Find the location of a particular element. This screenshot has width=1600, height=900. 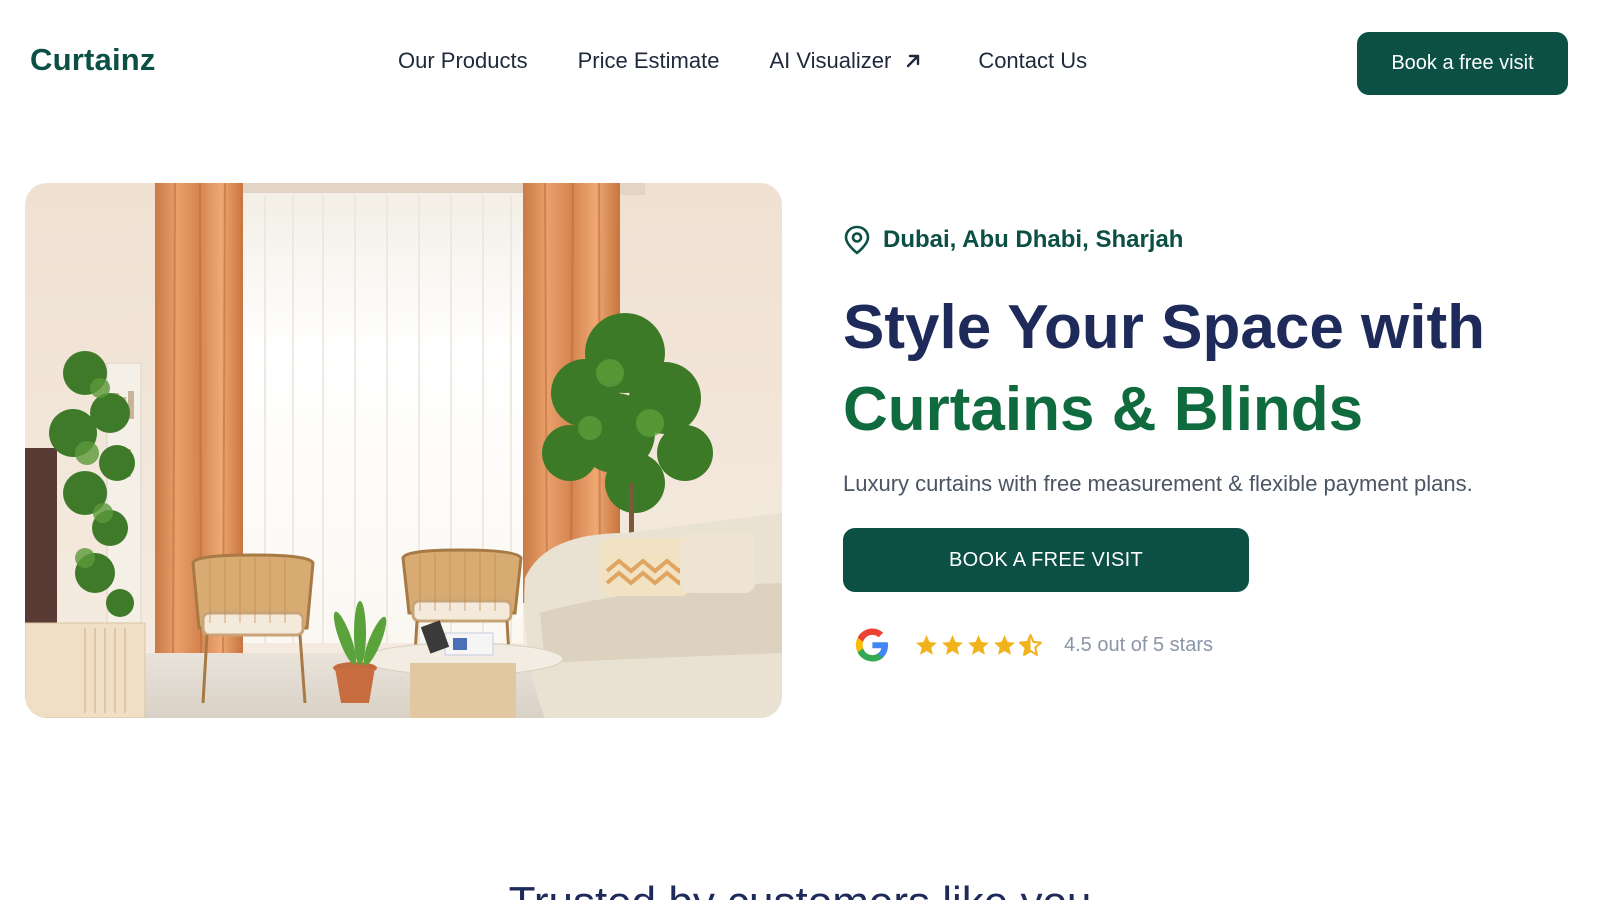

nav-item-price-estimate: Price Estimate is located at coordinates (649, 61).